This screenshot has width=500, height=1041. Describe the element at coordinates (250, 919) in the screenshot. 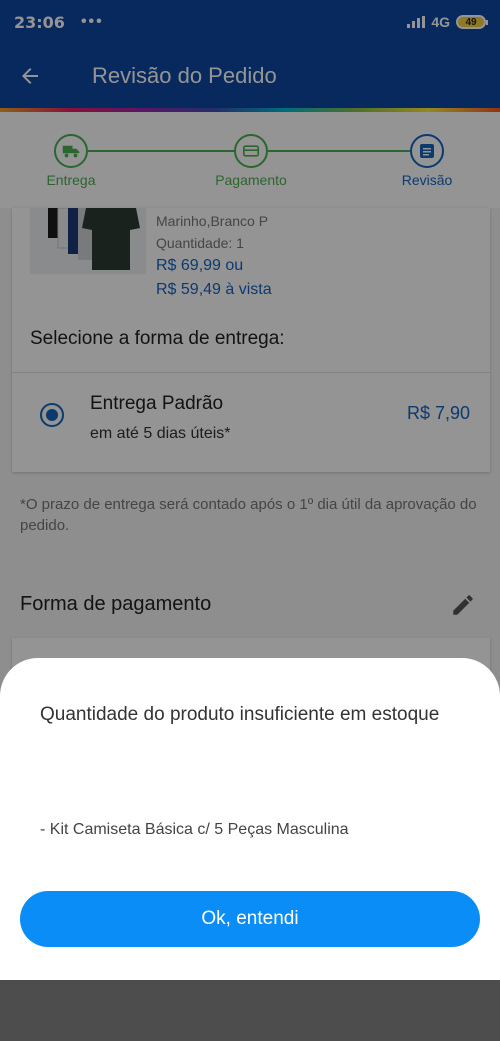

I see `ok-button: Ok, entendi` at that location.